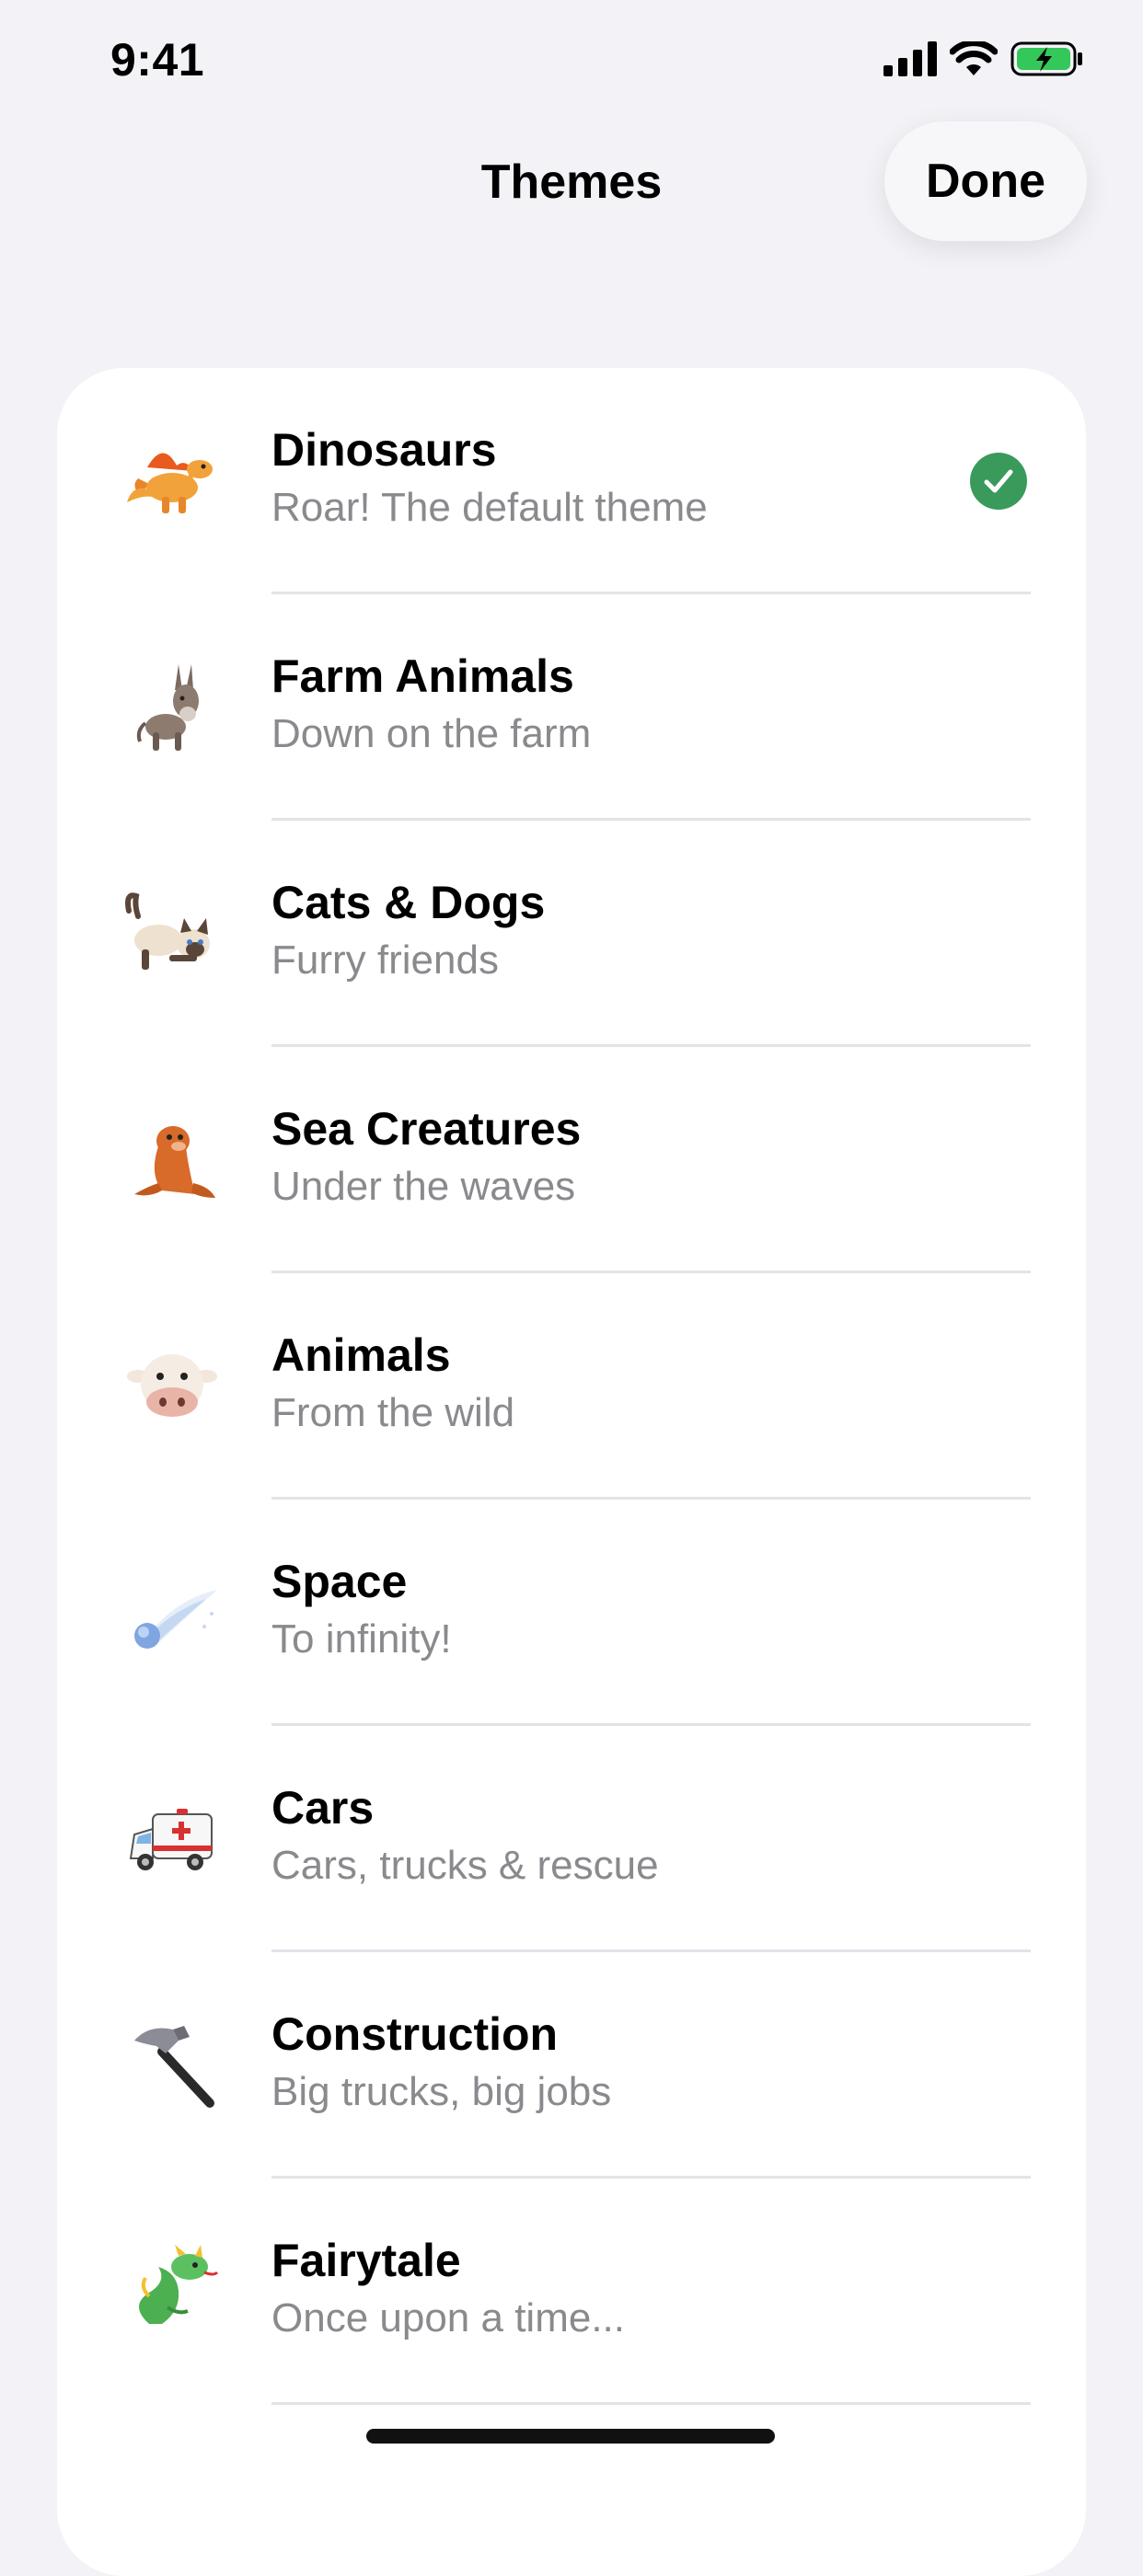 This screenshot has width=1143, height=2576. I want to click on signal-icon, so click(910, 58).